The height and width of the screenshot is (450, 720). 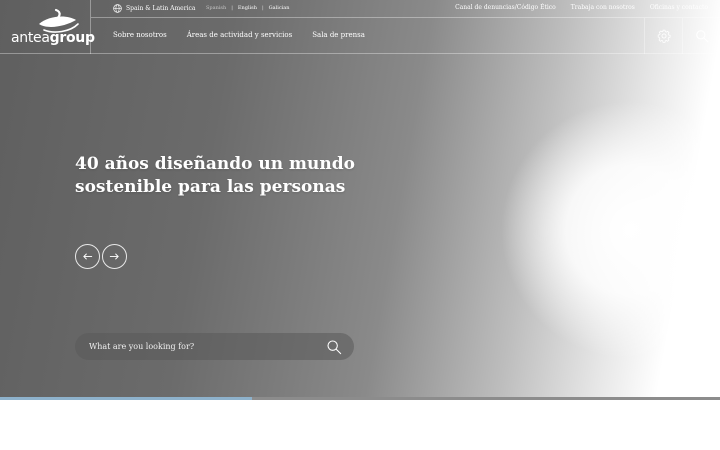 I want to click on nav-item-press-room: Sala de prensa, so click(x=338, y=35).